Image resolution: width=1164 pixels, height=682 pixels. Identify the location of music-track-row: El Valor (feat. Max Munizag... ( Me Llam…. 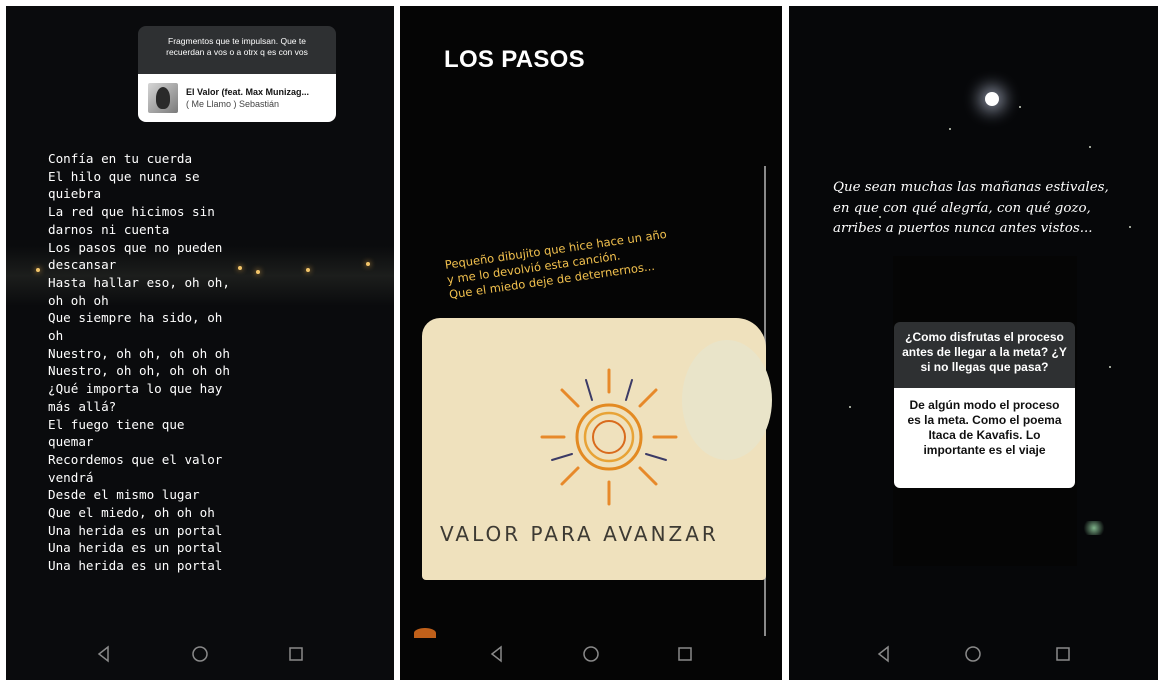
(237, 98).